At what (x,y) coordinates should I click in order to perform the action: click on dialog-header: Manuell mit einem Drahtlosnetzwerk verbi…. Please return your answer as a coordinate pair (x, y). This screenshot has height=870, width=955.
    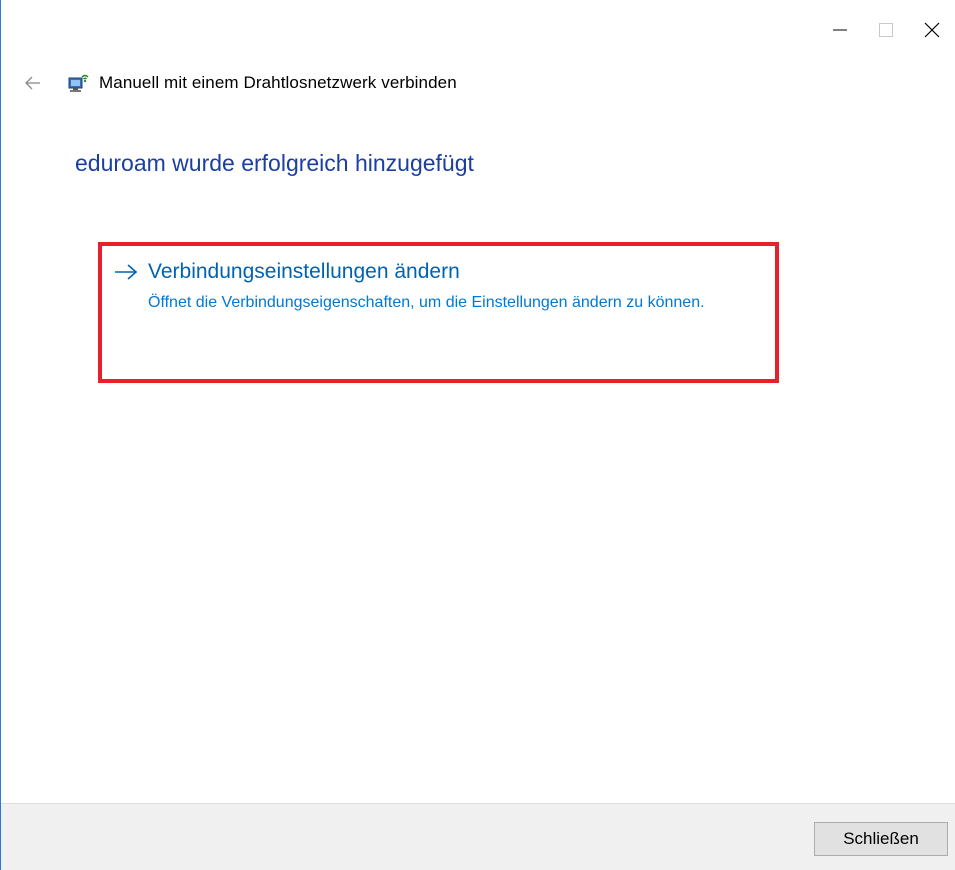
    Looking at the image, I should click on (239, 83).